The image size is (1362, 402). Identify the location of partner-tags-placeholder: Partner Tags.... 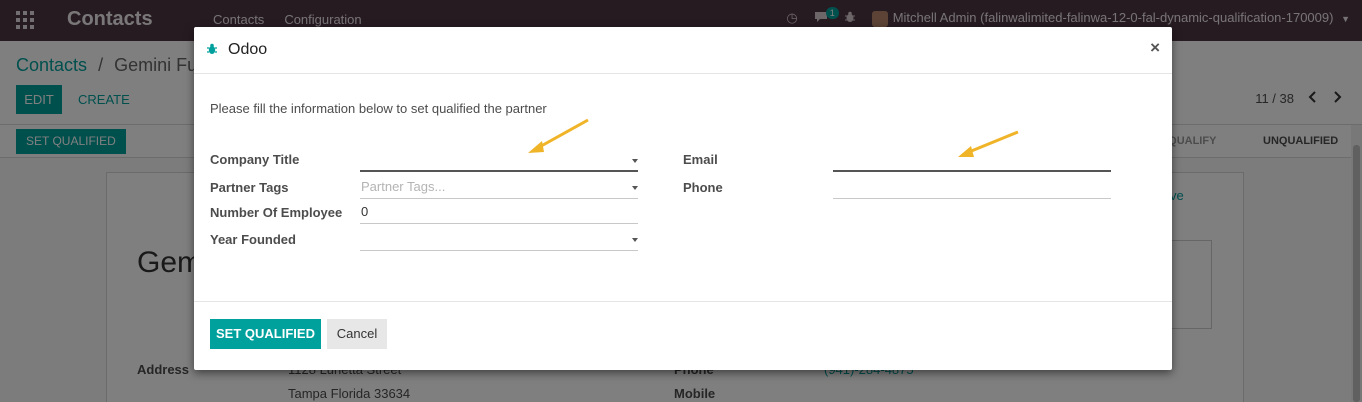
(403, 186).